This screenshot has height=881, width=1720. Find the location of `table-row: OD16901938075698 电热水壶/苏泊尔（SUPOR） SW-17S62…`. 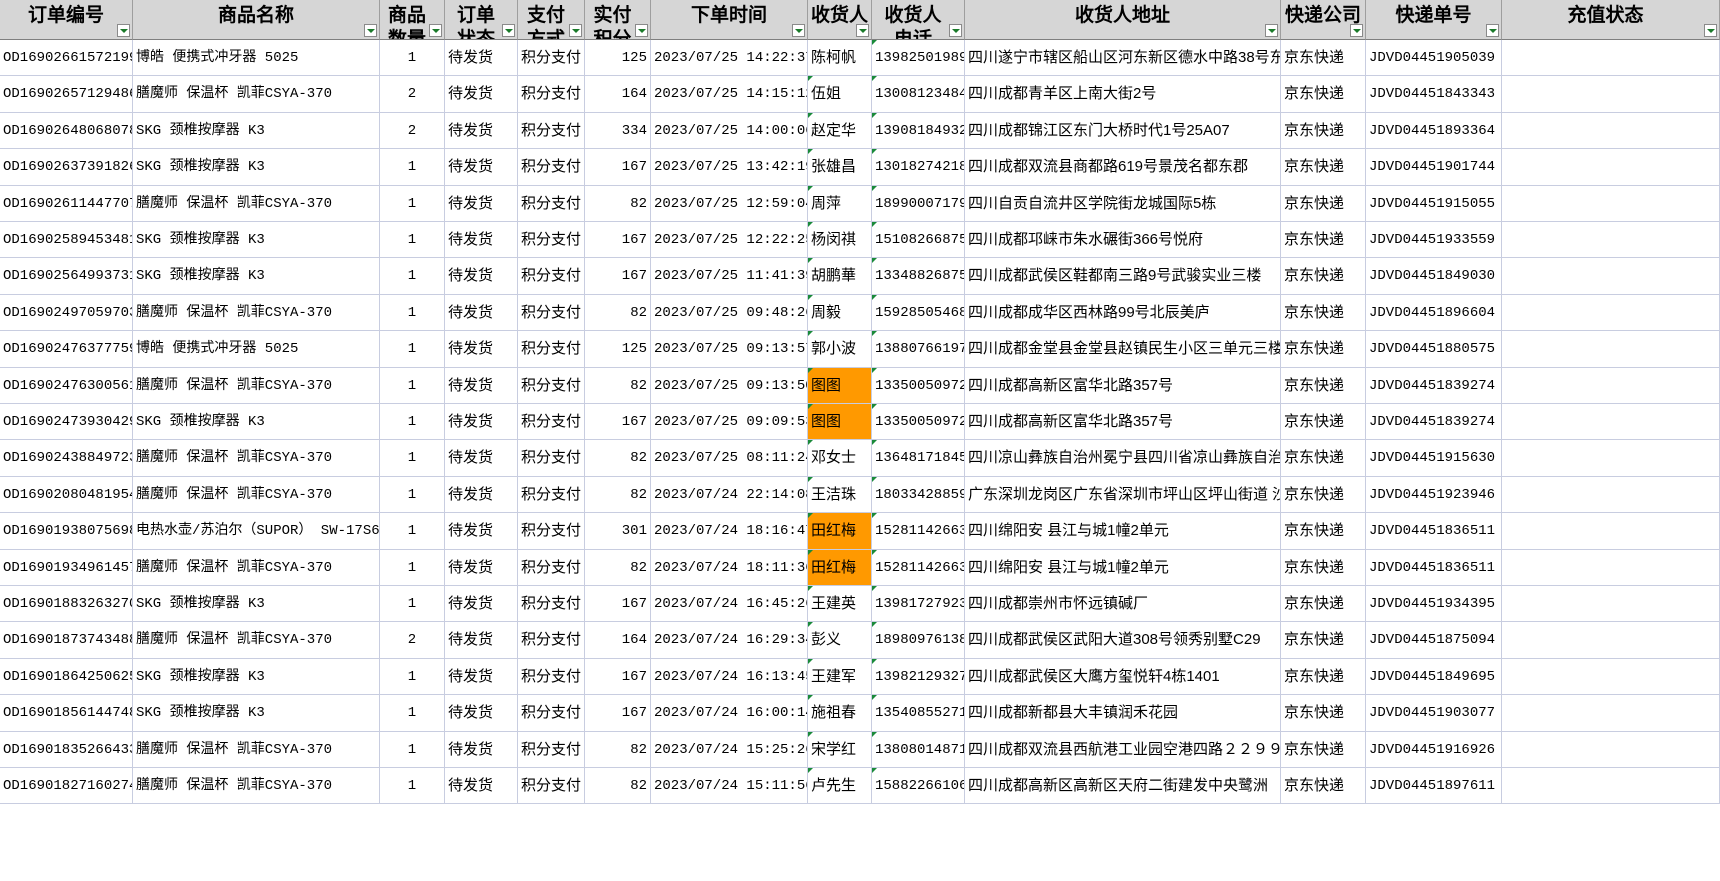

table-row: OD16901938075698 电热水壶/苏泊尔（SUPOR） SW-17S62… is located at coordinates (860, 531).